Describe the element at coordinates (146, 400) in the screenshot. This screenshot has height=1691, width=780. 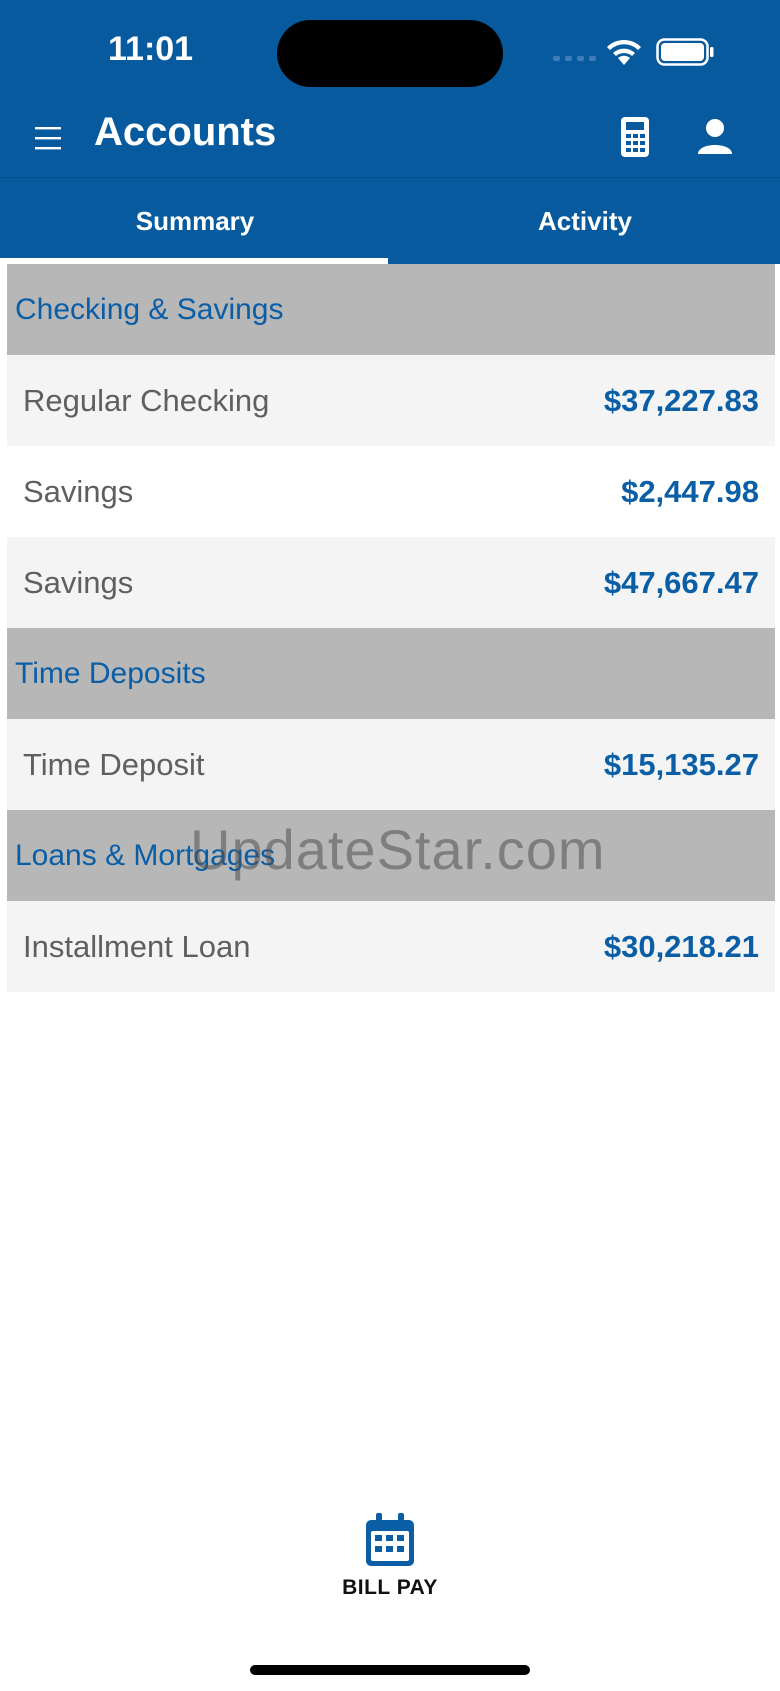
I see `account-name: Regular Checking` at that location.